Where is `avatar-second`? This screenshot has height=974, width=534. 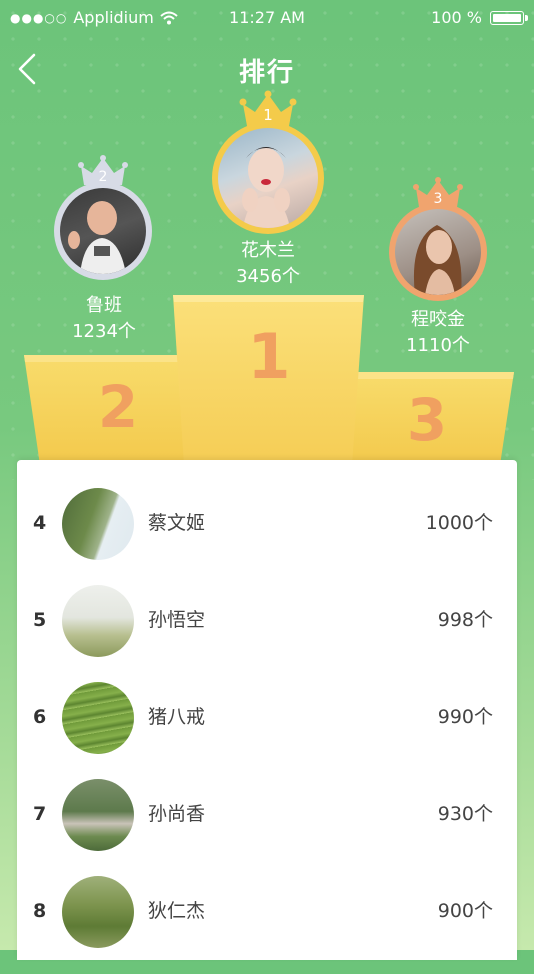 avatar-second is located at coordinates (103, 231).